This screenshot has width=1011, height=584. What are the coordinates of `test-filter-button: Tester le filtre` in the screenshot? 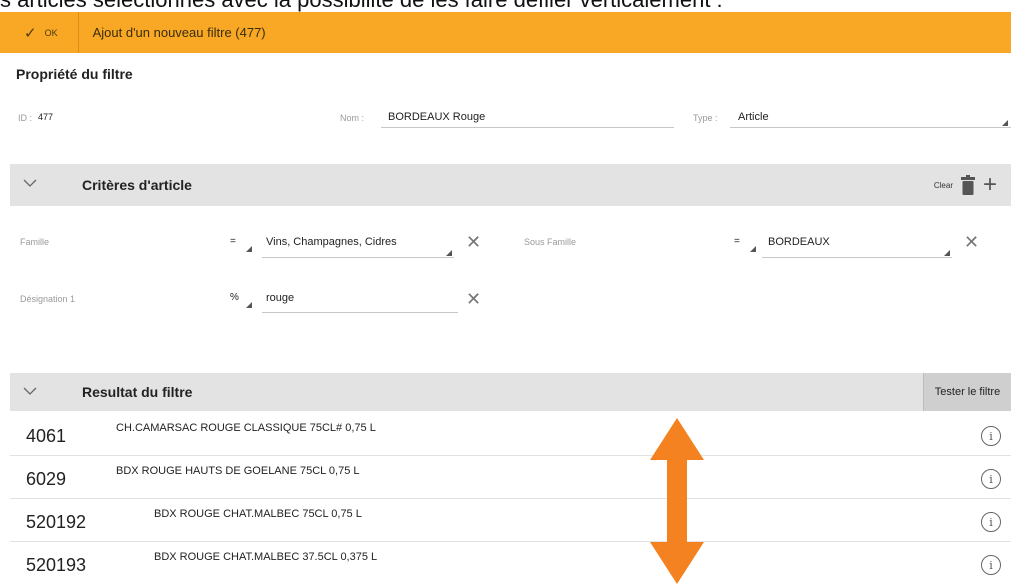 It's located at (967, 392).